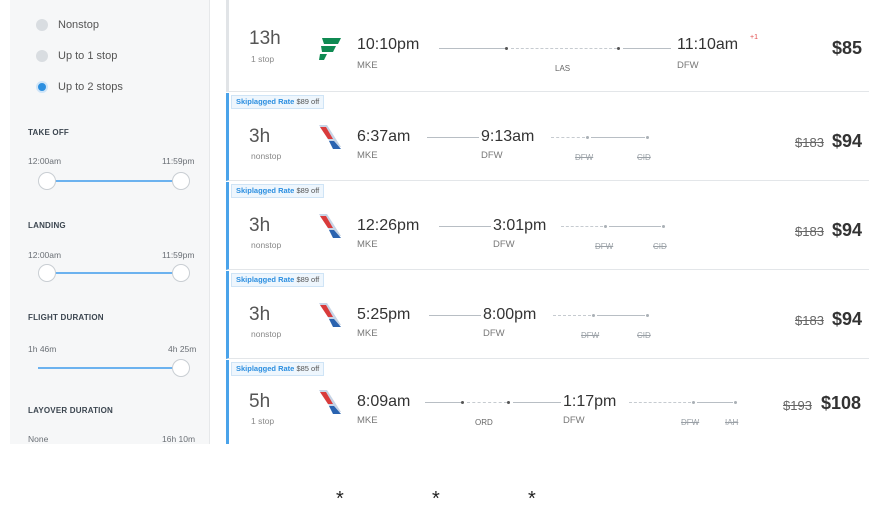  What do you see at coordinates (708, 44) in the screenshot?
I see `arrive-time: 11:10am` at bounding box center [708, 44].